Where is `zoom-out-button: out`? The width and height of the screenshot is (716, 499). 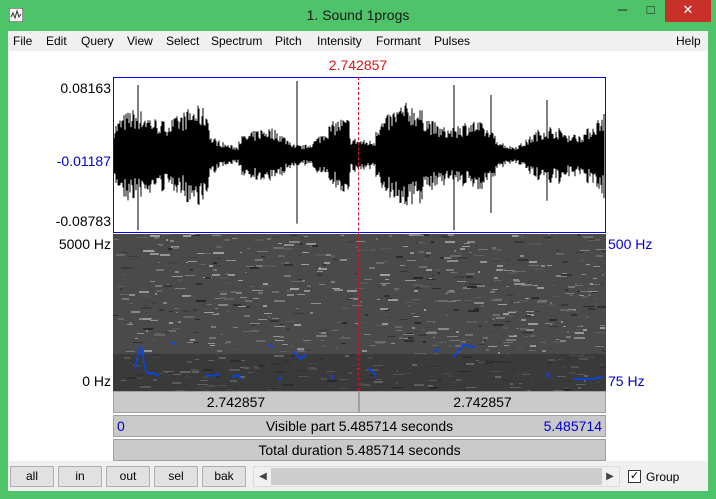 zoom-out-button: out is located at coordinates (128, 476).